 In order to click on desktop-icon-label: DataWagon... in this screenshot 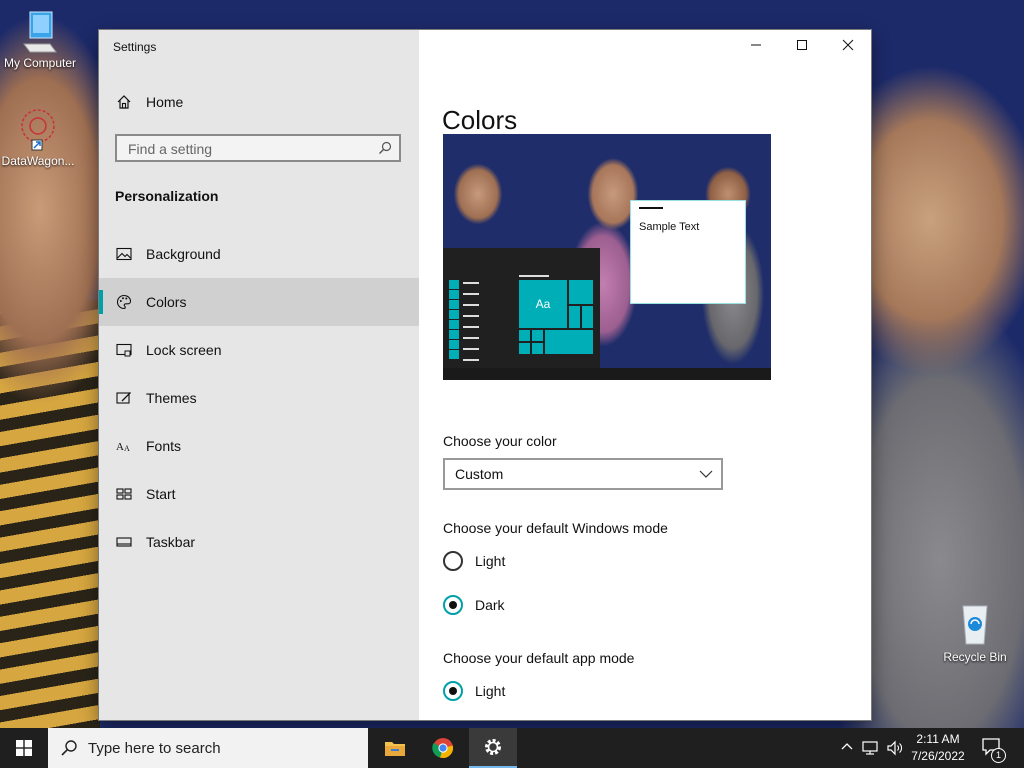, I will do `click(38, 161)`.